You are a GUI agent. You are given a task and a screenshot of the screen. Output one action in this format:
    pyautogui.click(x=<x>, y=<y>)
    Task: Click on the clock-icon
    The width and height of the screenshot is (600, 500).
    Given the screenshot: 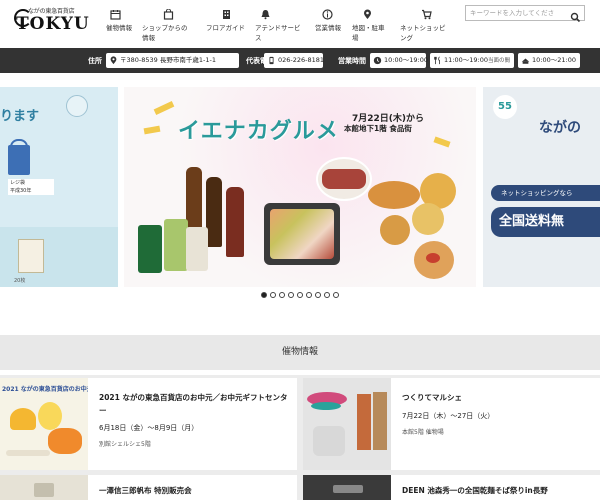 What is the action you would take?
    pyautogui.click(x=377, y=60)
    